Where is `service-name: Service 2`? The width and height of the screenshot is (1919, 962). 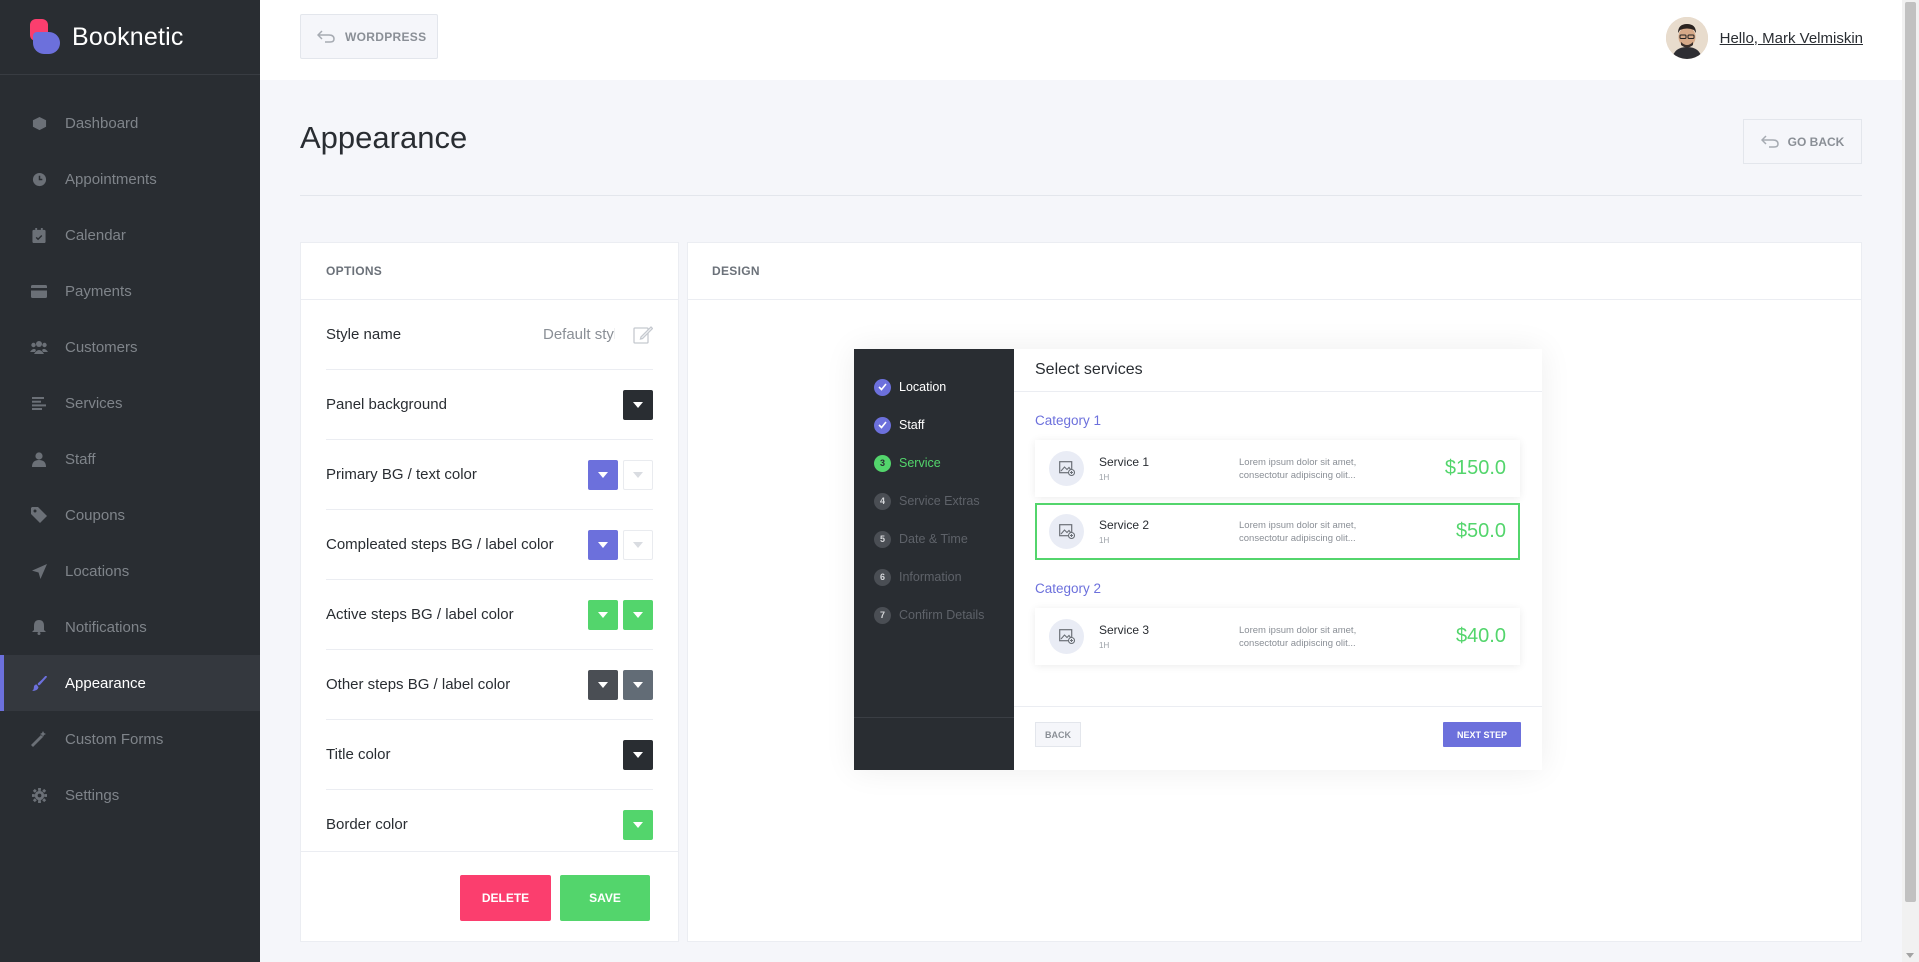 service-name: Service 2 is located at coordinates (1124, 525).